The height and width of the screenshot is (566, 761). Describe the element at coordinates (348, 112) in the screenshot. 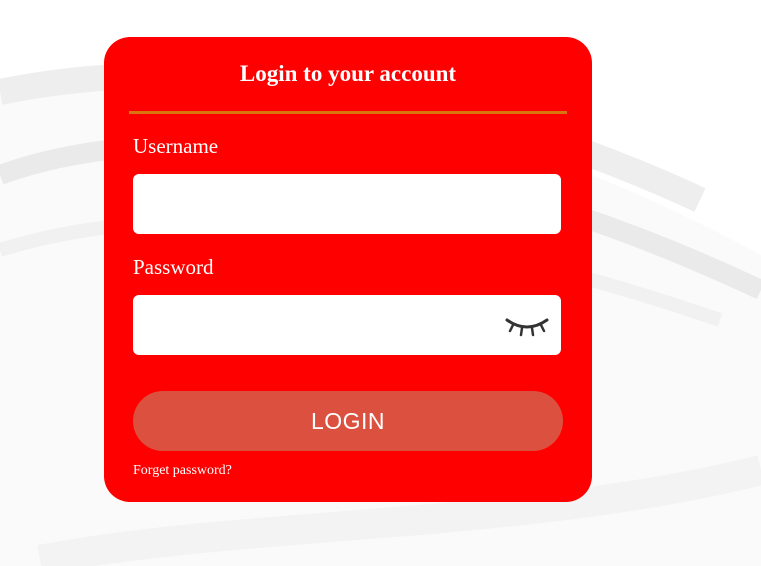

I see `title-divider` at that location.